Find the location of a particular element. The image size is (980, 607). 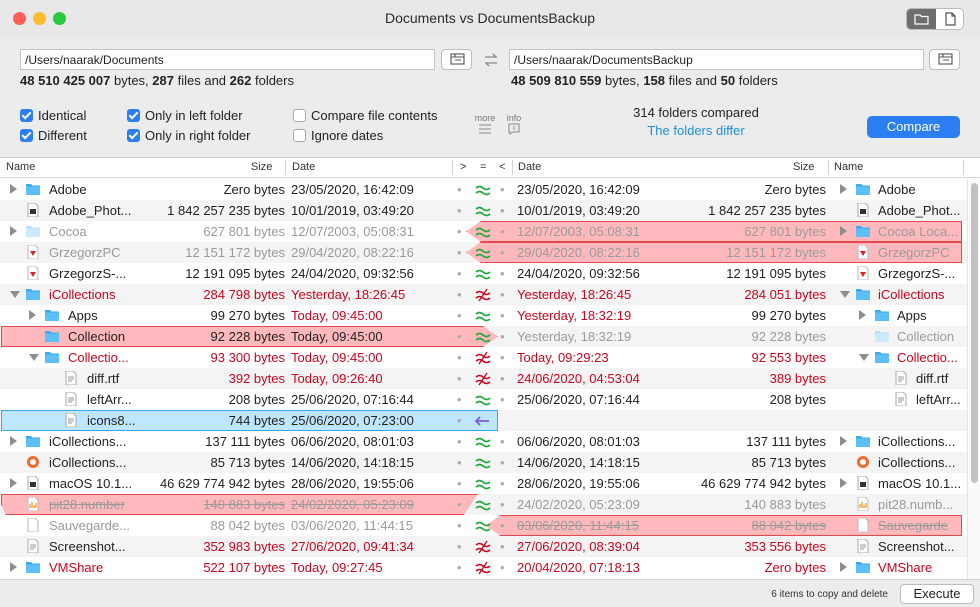

vertical-scrollbar is located at coordinates (973, 379).